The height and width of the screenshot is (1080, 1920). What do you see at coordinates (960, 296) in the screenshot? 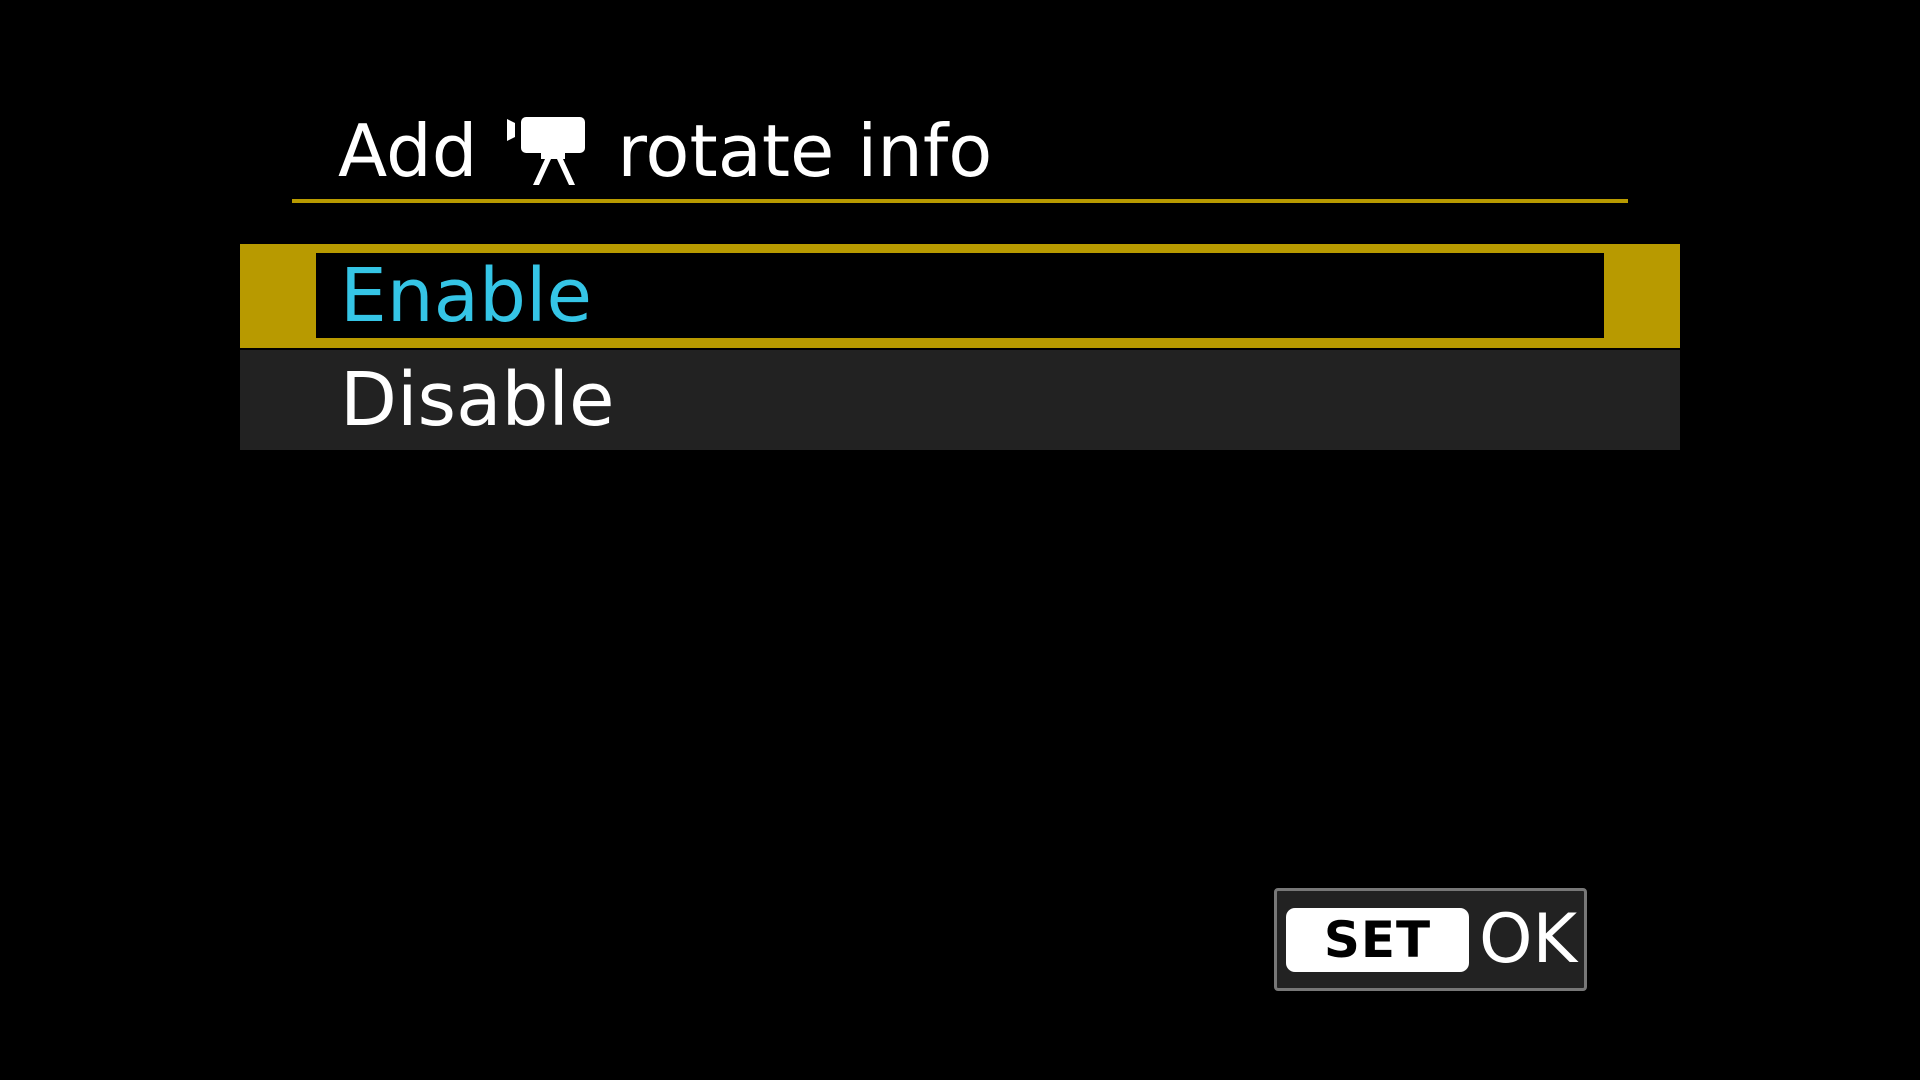
I see `option-enable: Enable` at bounding box center [960, 296].